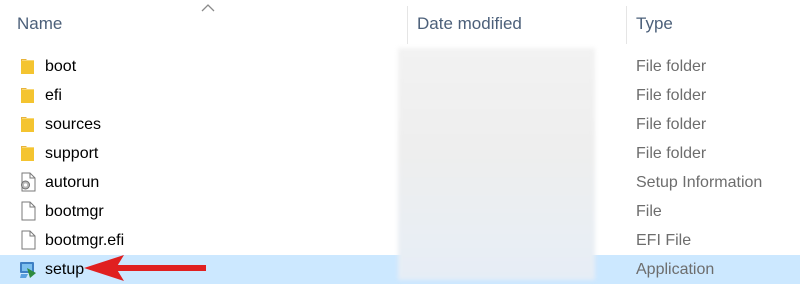  What do you see at coordinates (209, 23) in the screenshot?
I see `column-header-name: Name` at bounding box center [209, 23].